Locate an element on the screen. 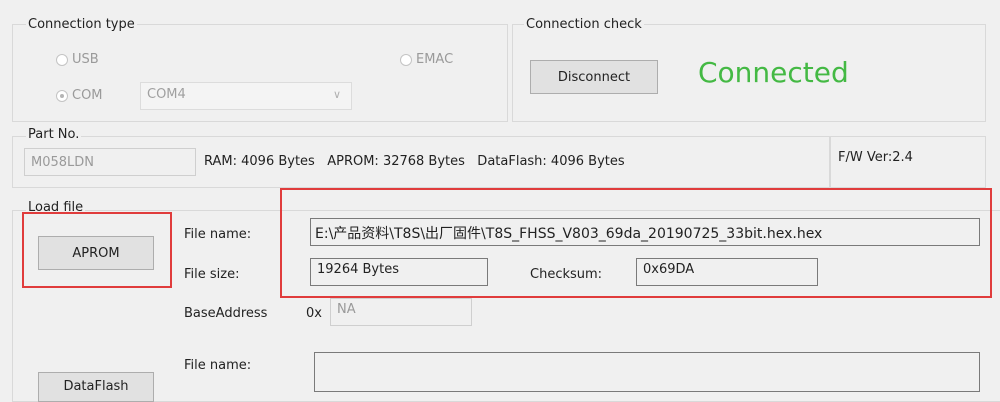 The width and height of the screenshot is (1000, 402). base-address-prefix: 0x is located at coordinates (314, 313).